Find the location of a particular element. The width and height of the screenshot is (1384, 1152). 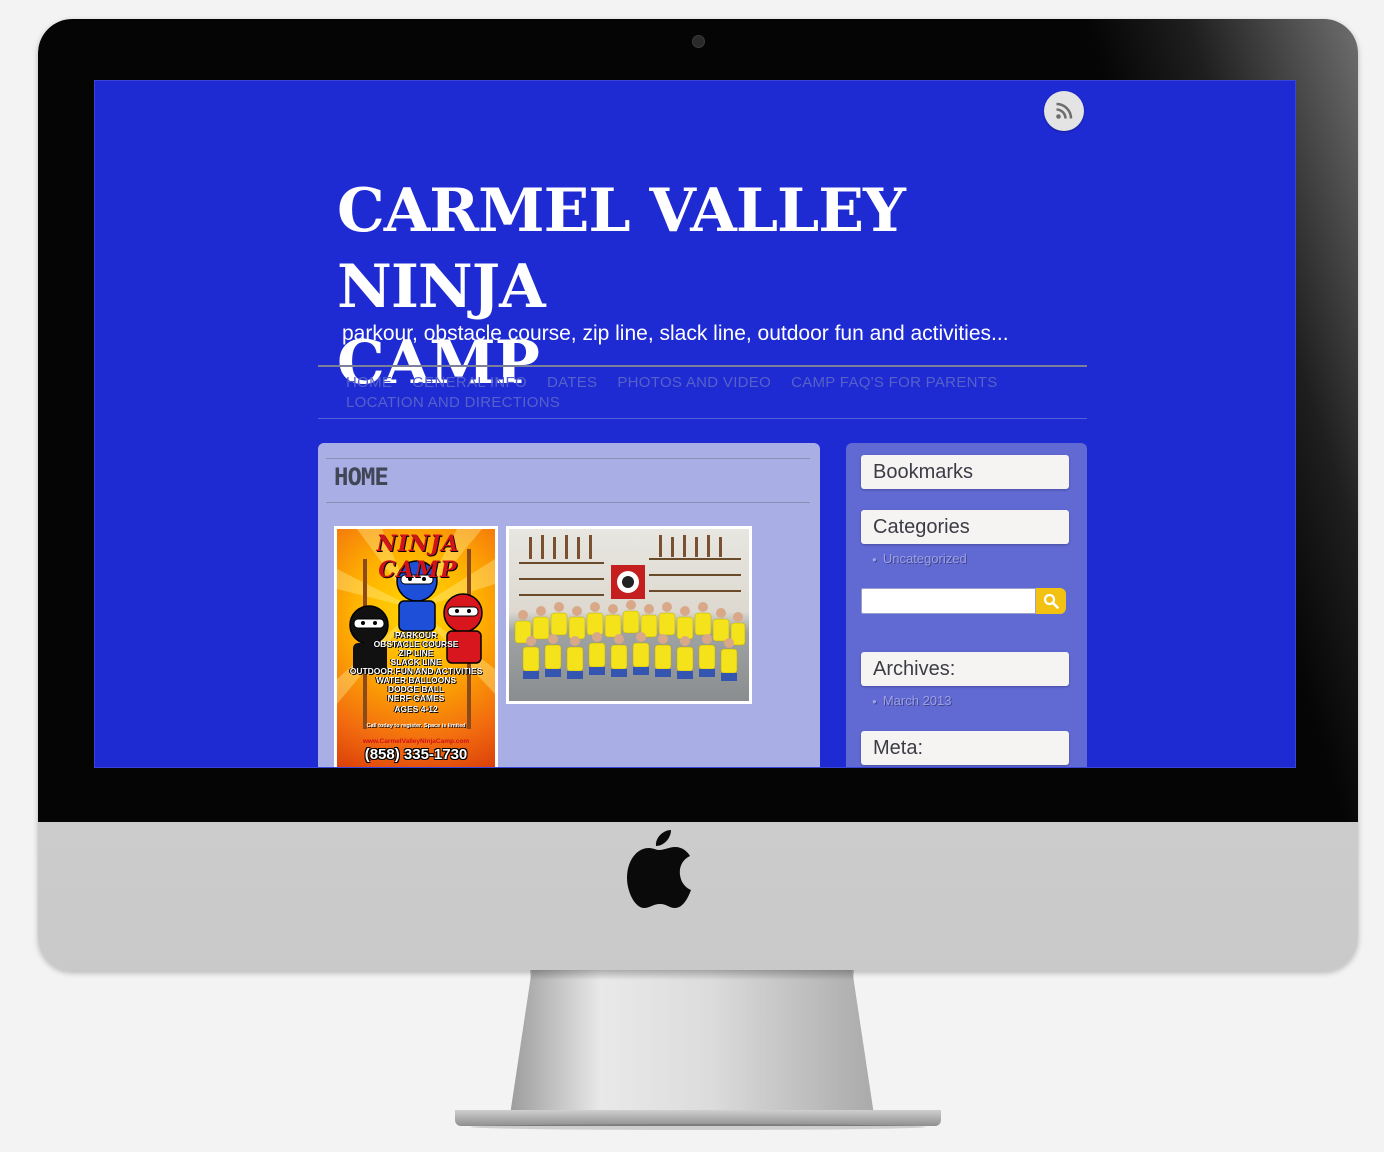

widget-title-meta: Meta: is located at coordinates (965, 748).